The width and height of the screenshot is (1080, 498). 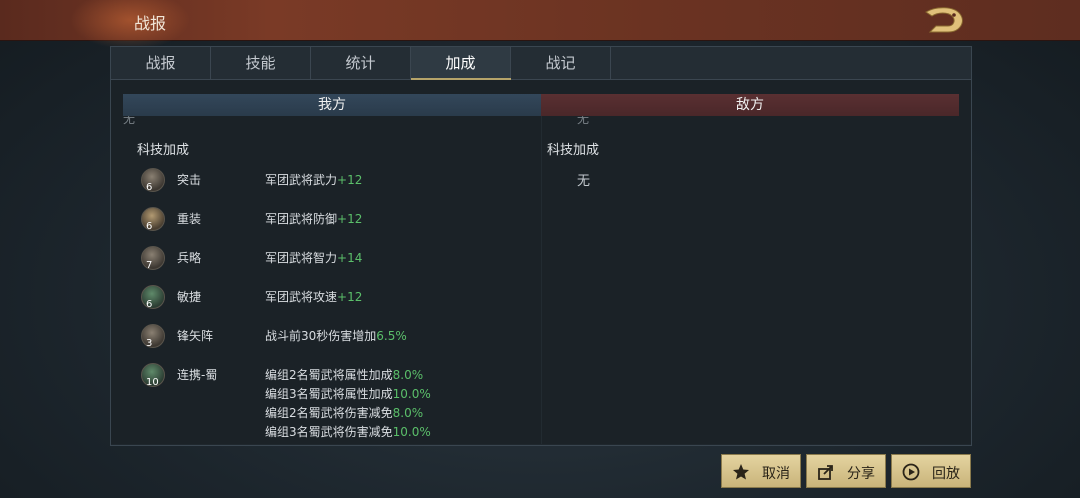 I want to click on bonus-row: 6 重装 军团武将防御+12, so click(x=341, y=219).